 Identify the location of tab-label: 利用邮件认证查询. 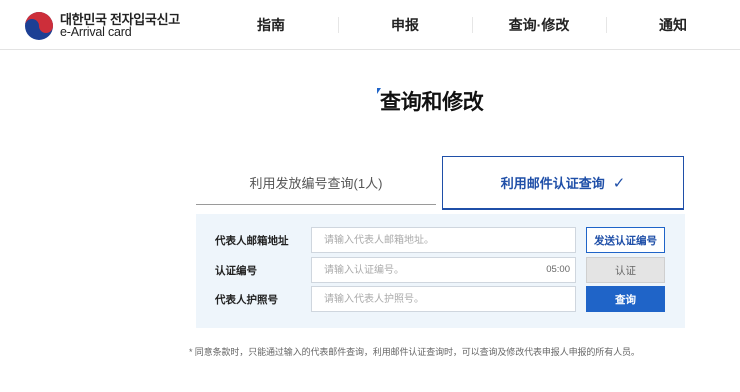
(552, 183).